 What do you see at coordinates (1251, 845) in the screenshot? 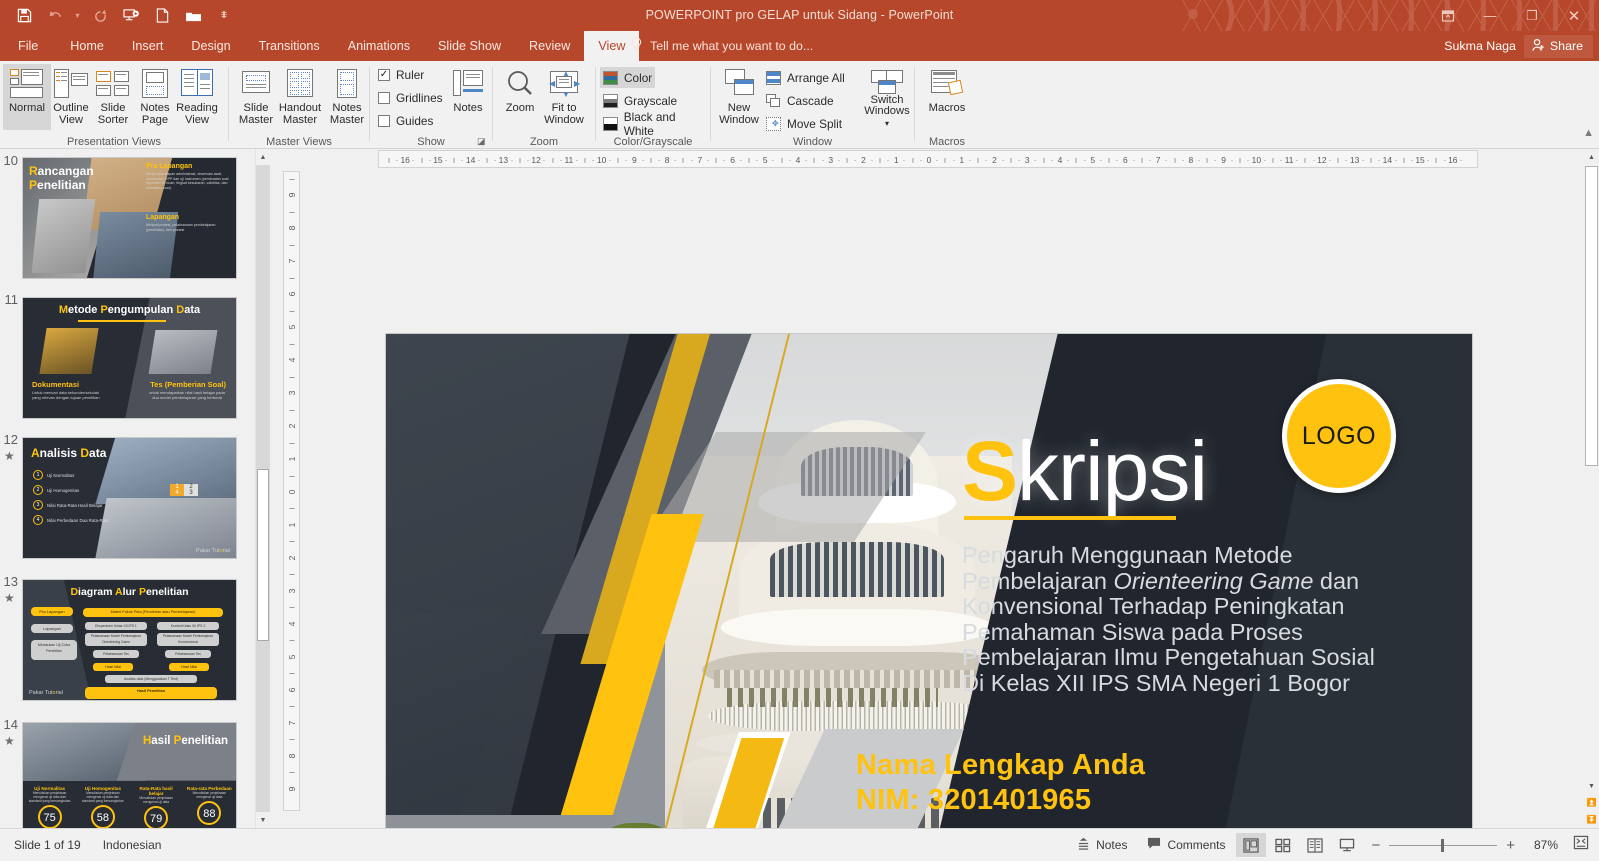
I see `normal-view-button` at bounding box center [1251, 845].